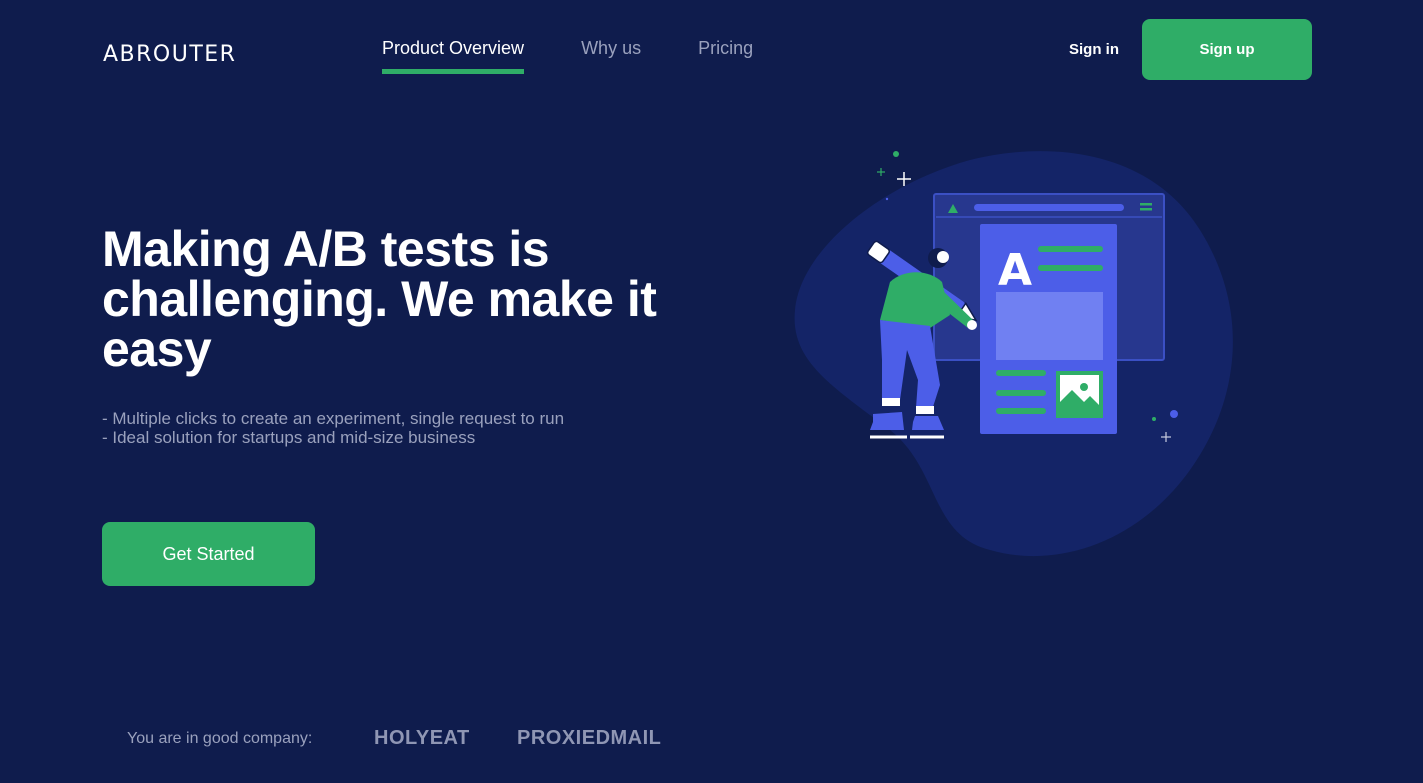 This screenshot has width=1423, height=783. Describe the element at coordinates (1015, 270) in the screenshot. I see `variant-letter: A` at that location.